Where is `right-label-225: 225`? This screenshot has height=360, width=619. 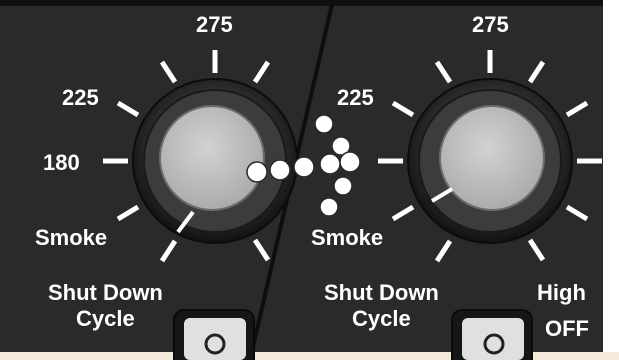
right-label-225: 225 is located at coordinates (355, 97).